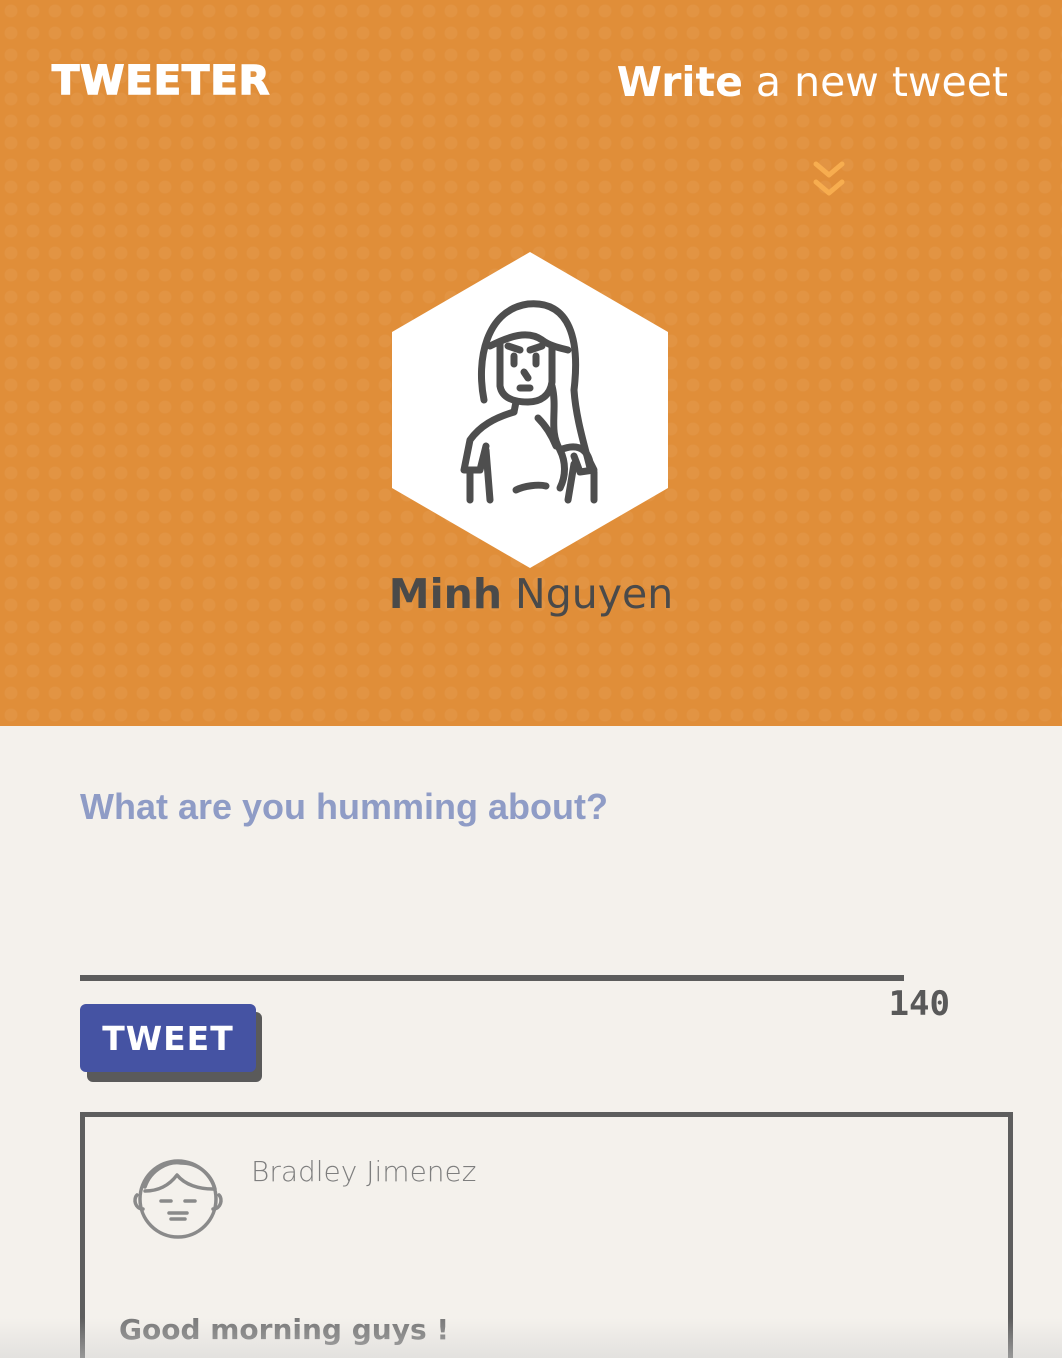 This screenshot has height=1358, width=1062. I want to click on profile-avatar-icon, so click(530, 410).